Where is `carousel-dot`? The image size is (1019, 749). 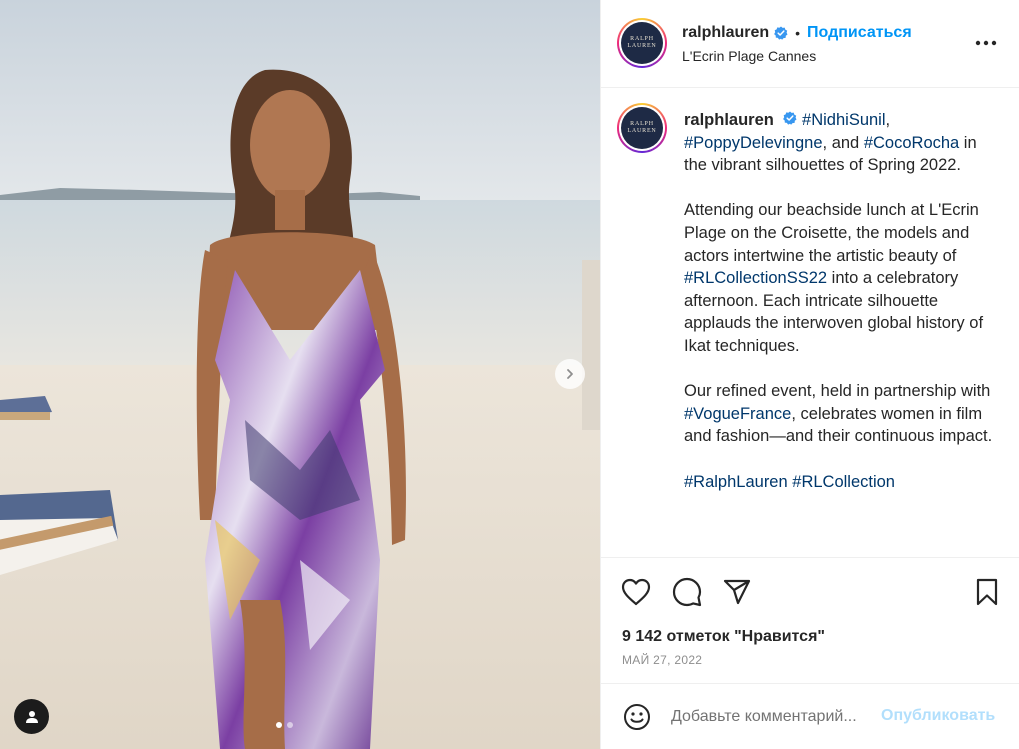
carousel-dot is located at coordinates (290, 725).